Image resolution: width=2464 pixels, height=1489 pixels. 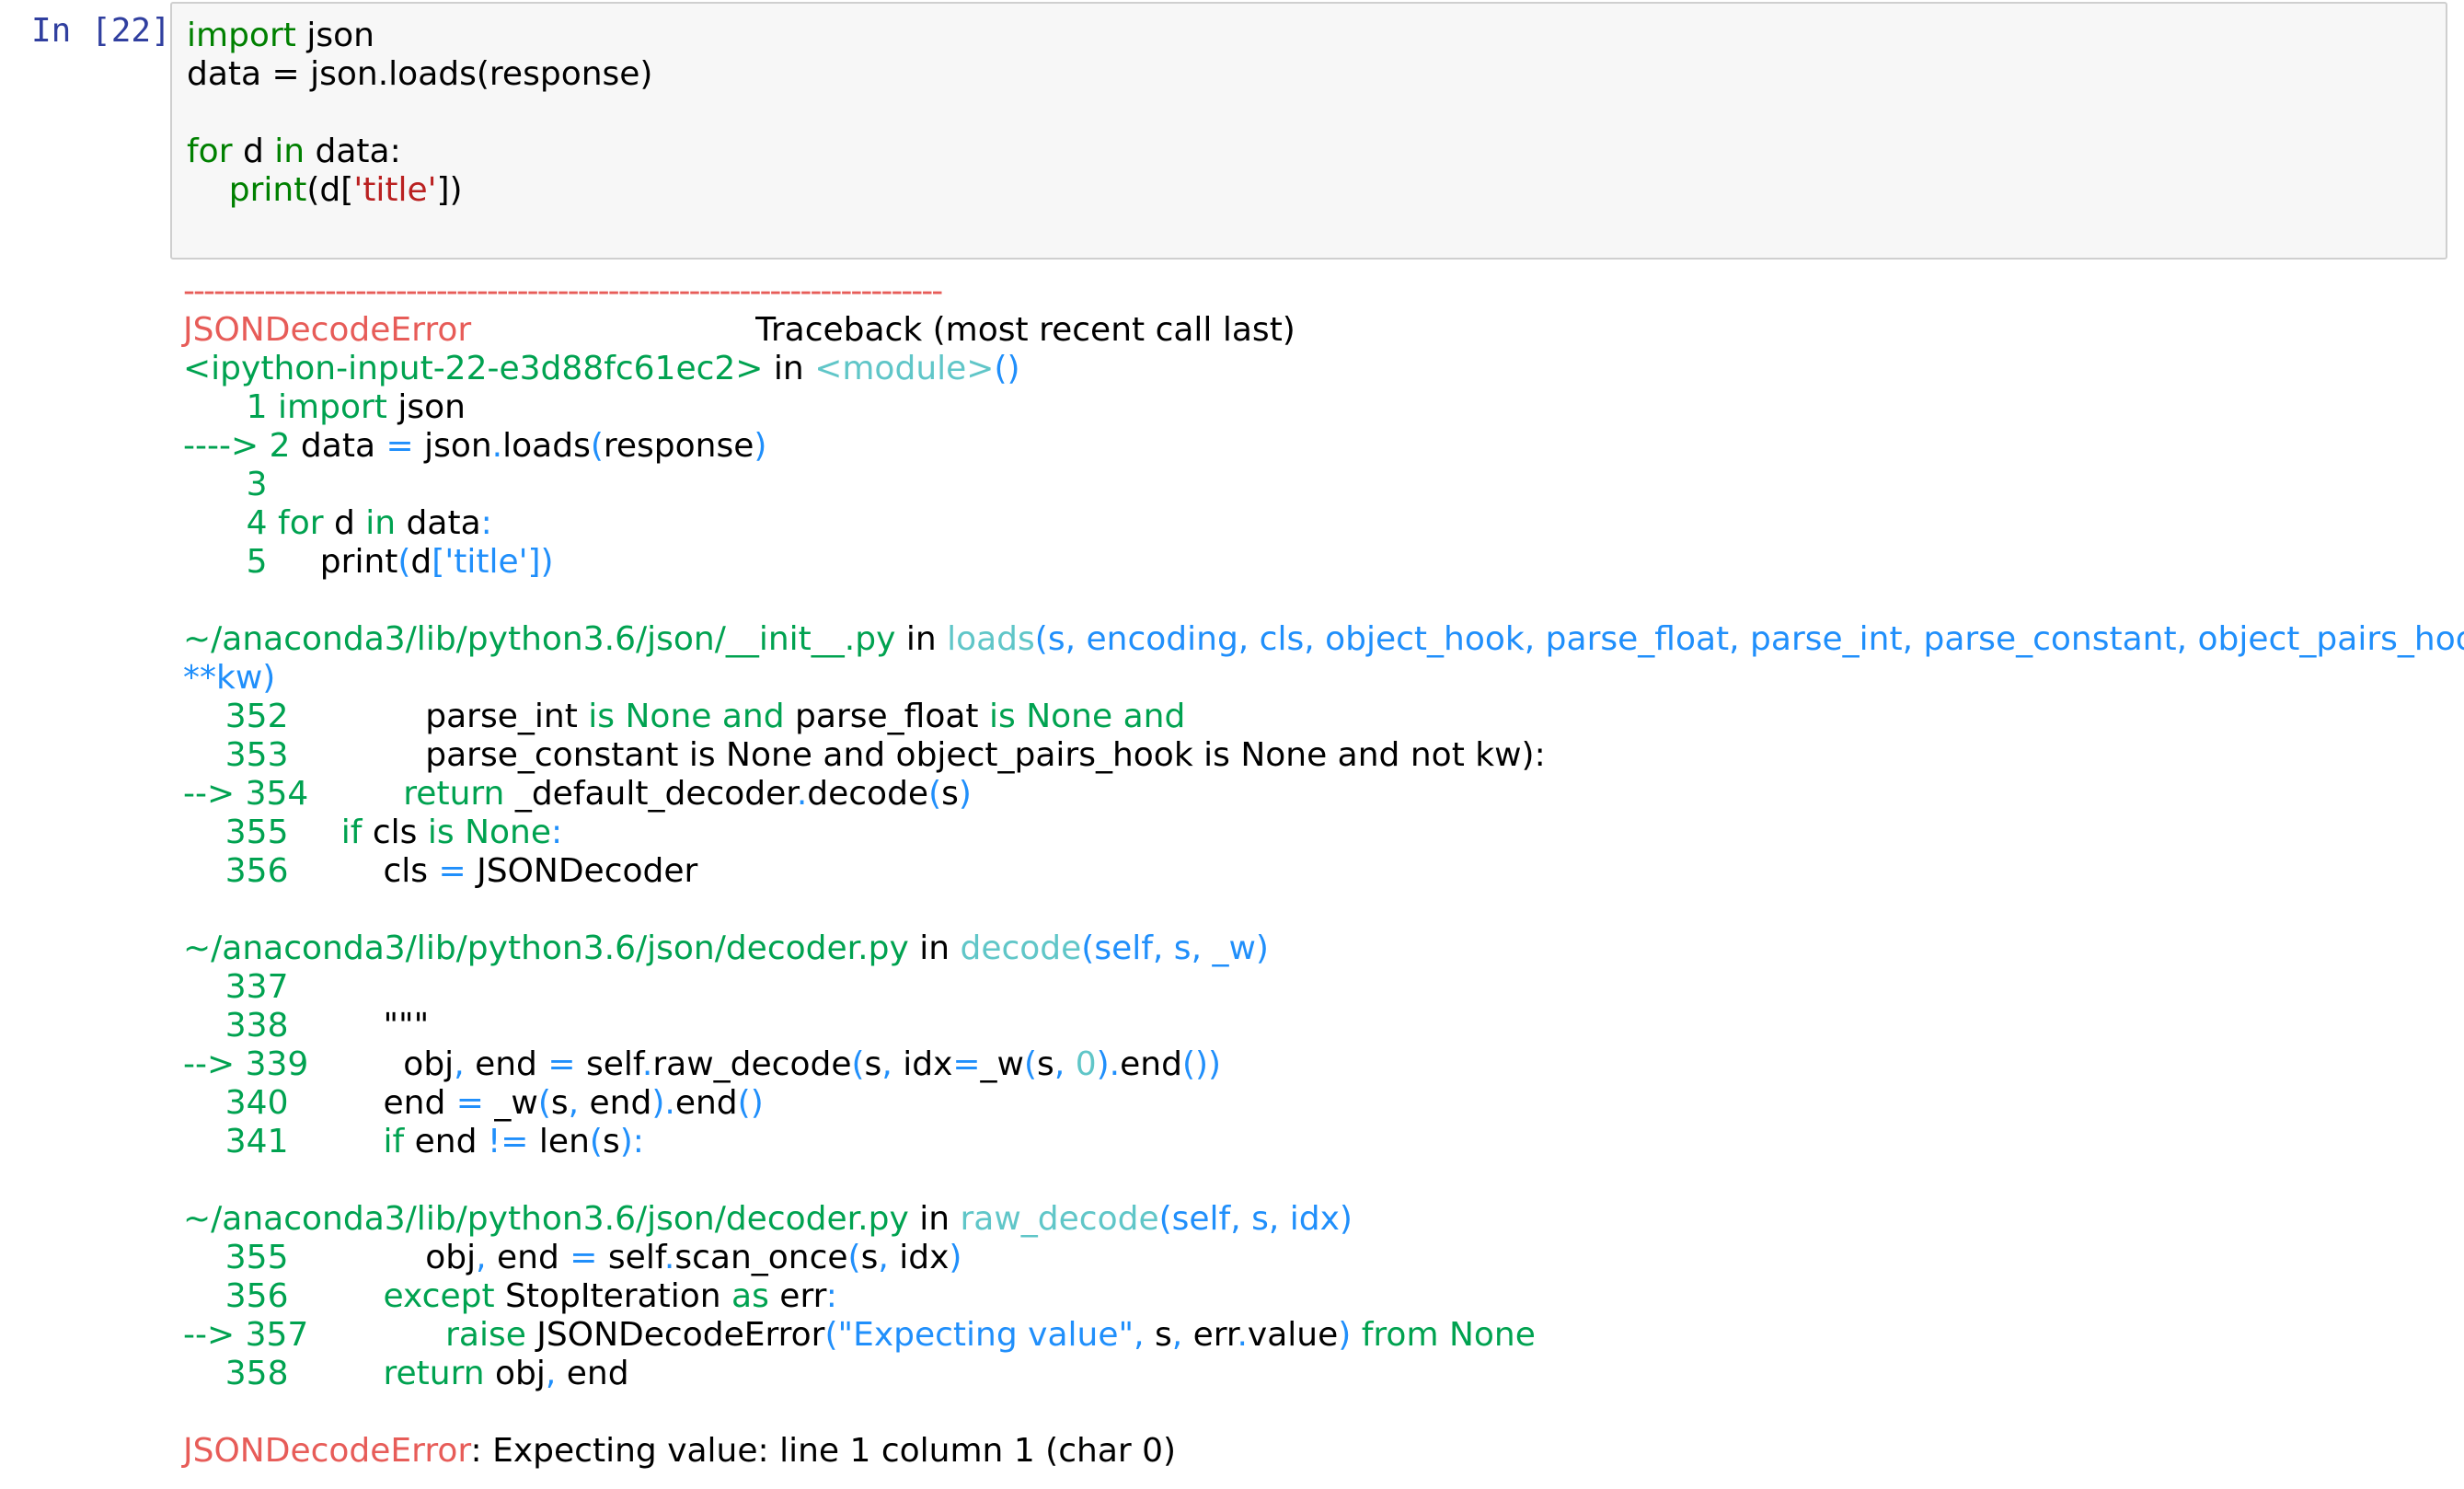 I want to click on code-line: for d in data:, so click(x=419, y=152).